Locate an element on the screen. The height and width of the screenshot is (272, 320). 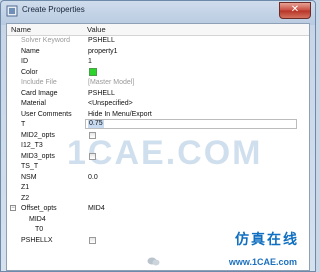
row-label: Solver Keyword is located at coordinates (46, 40).